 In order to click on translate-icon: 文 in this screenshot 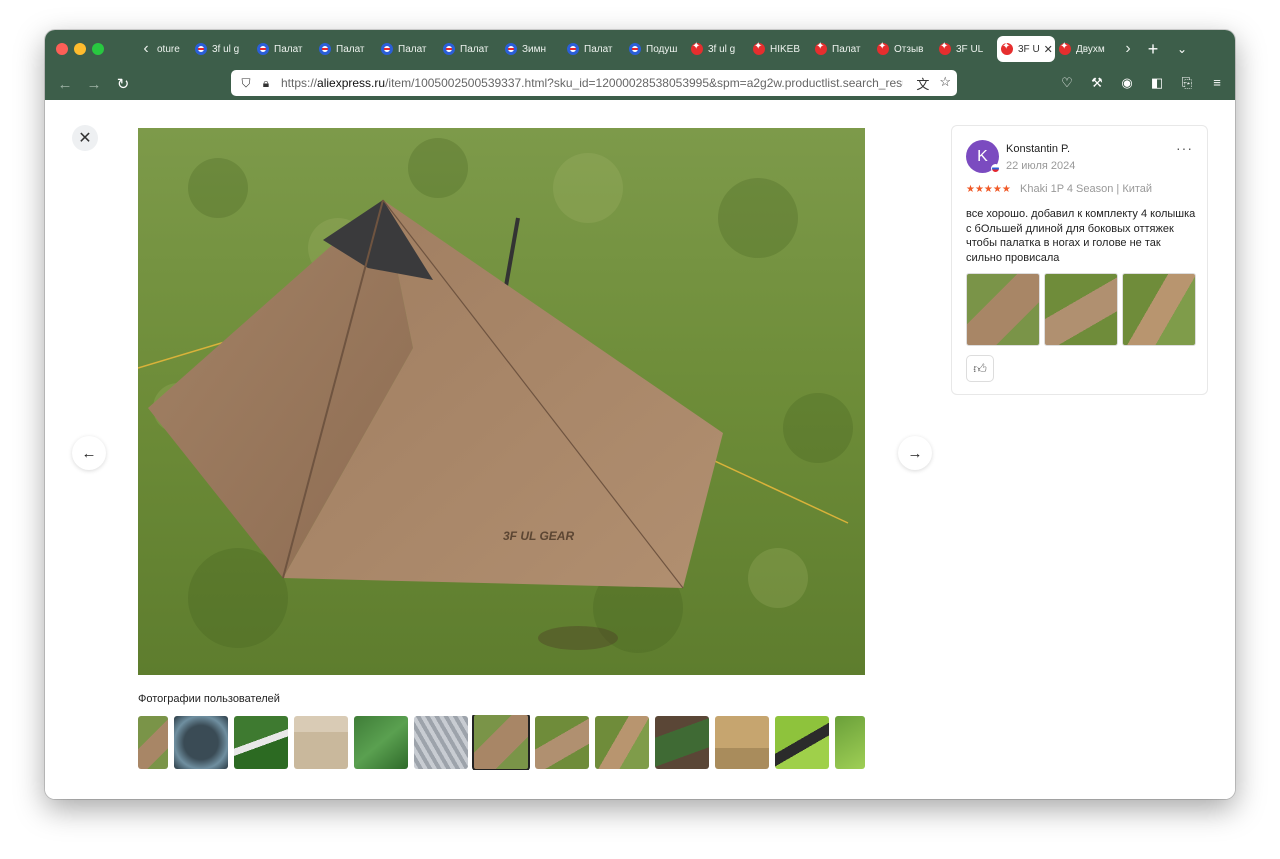, I will do `click(922, 83)`.